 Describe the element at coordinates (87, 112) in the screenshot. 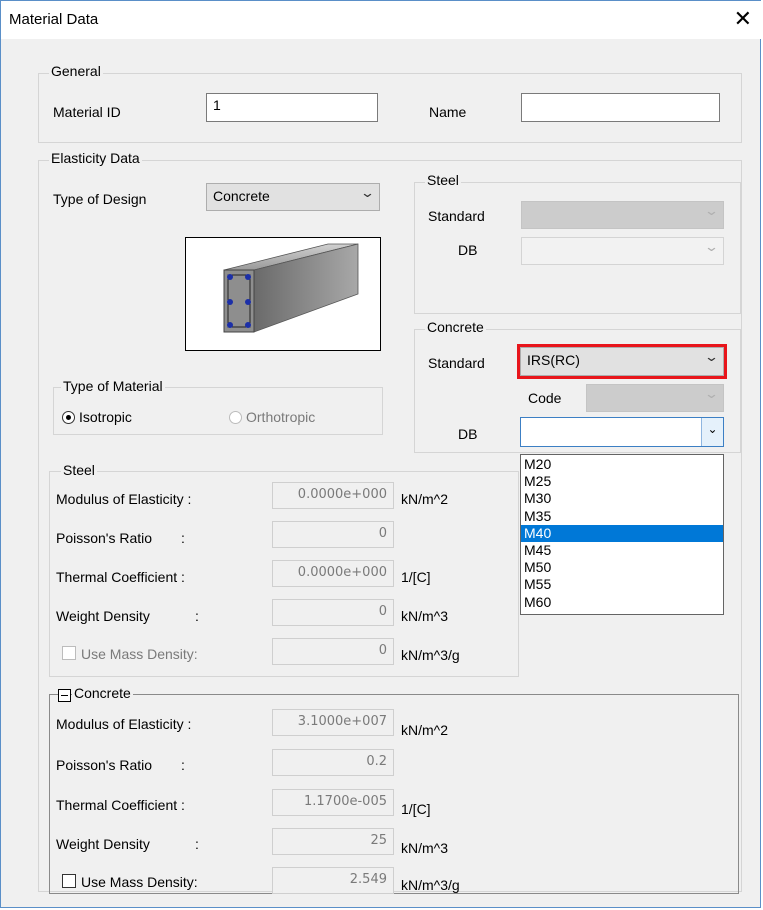

I see `material-id-label: Material ID` at that location.